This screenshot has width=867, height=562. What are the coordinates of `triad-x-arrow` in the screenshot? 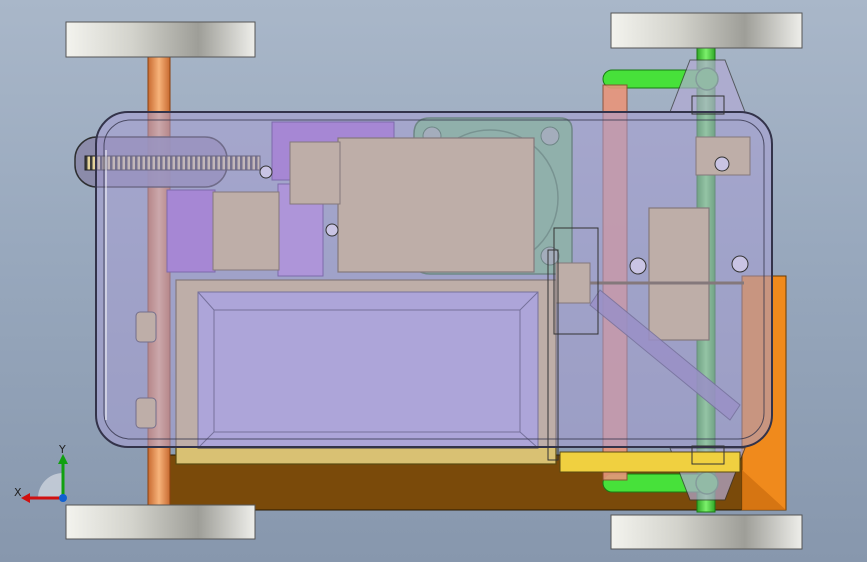 It's located at (25, 498).